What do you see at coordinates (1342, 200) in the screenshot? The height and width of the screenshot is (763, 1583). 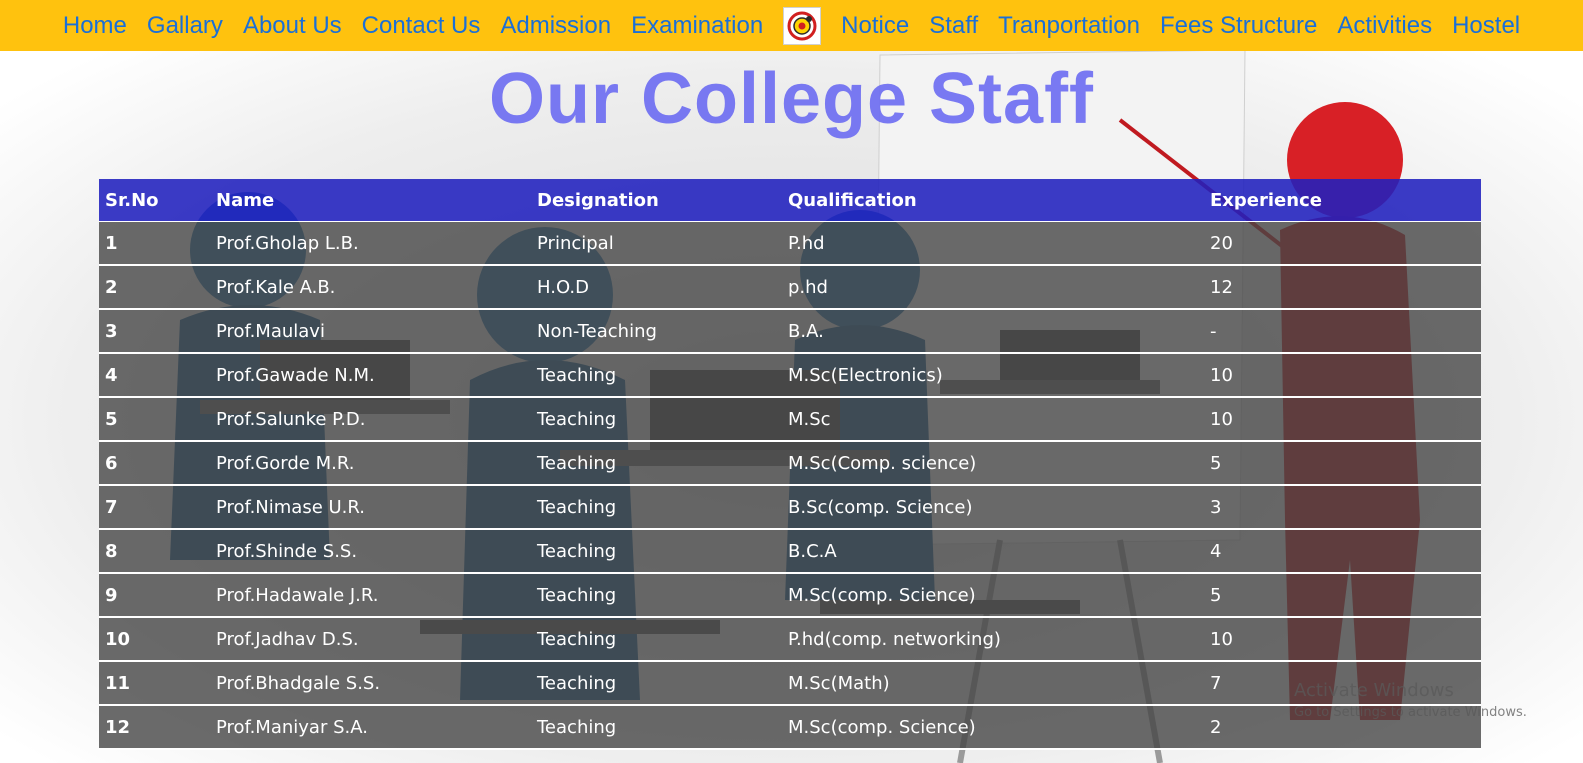 I see `header-experience: Experience` at bounding box center [1342, 200].